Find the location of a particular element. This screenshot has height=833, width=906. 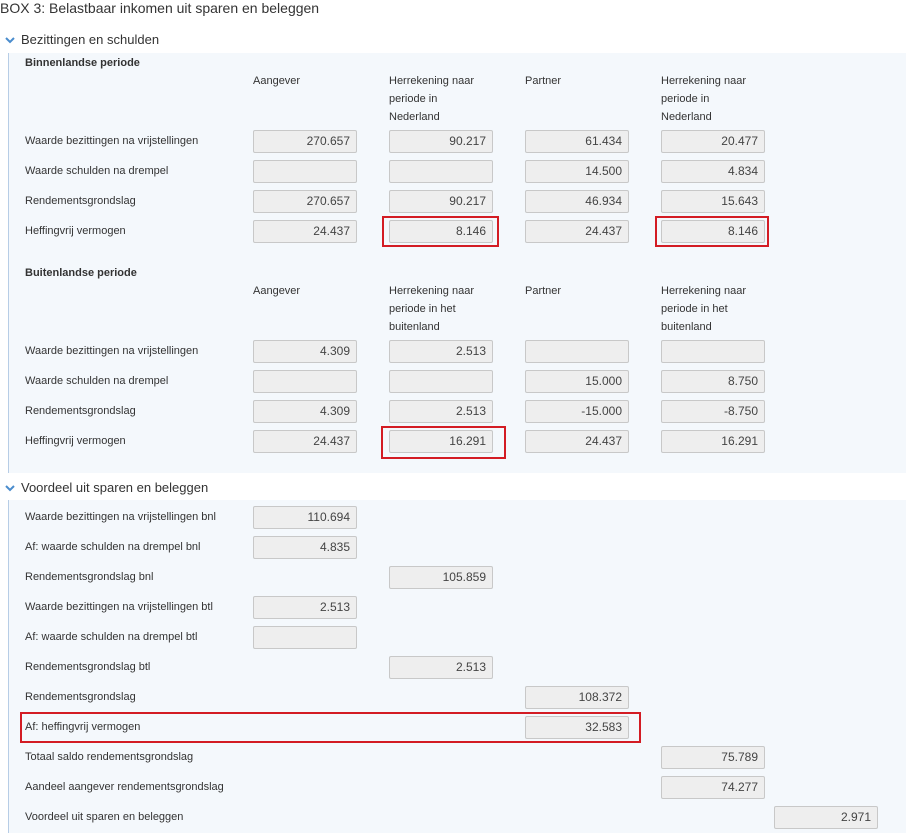

value-field: 108.372 is located at coordinates (577, 697).